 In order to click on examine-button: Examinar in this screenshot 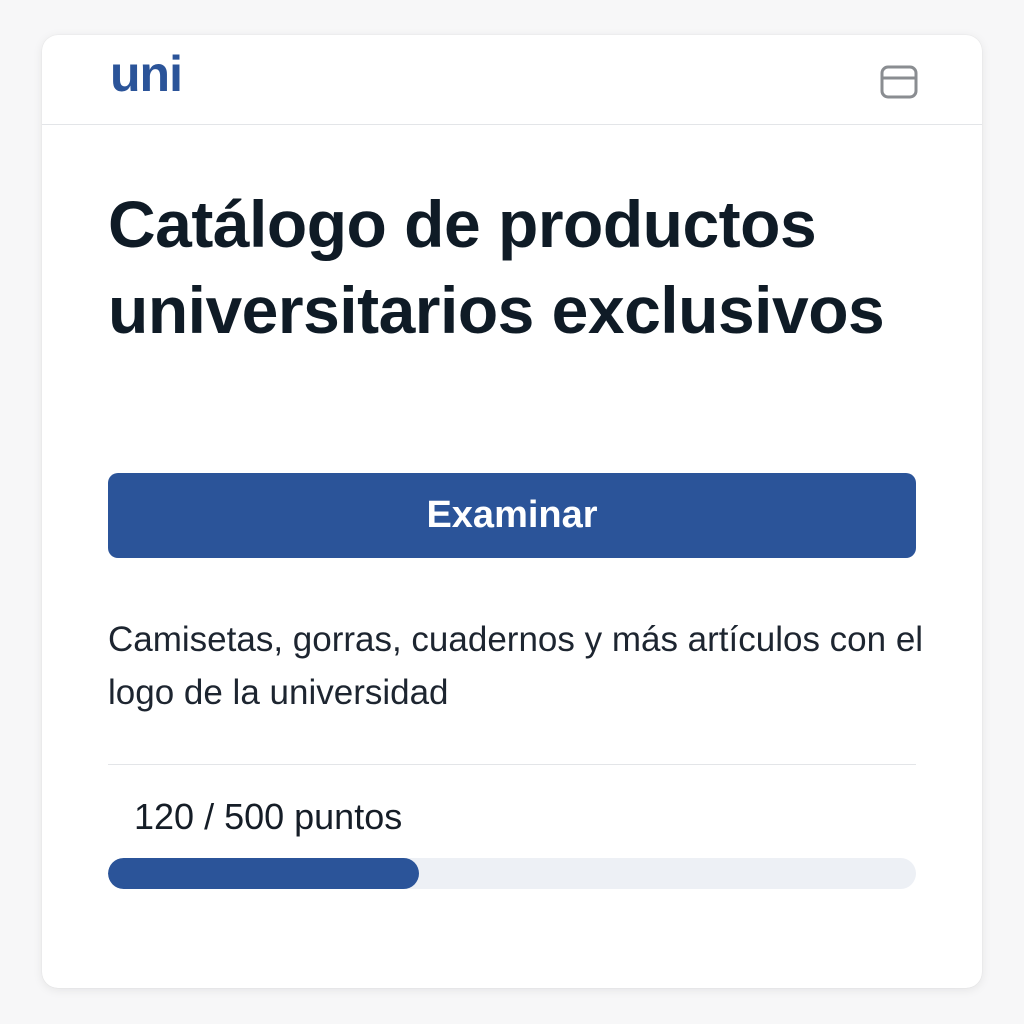, I will do `click(512, 515)`.